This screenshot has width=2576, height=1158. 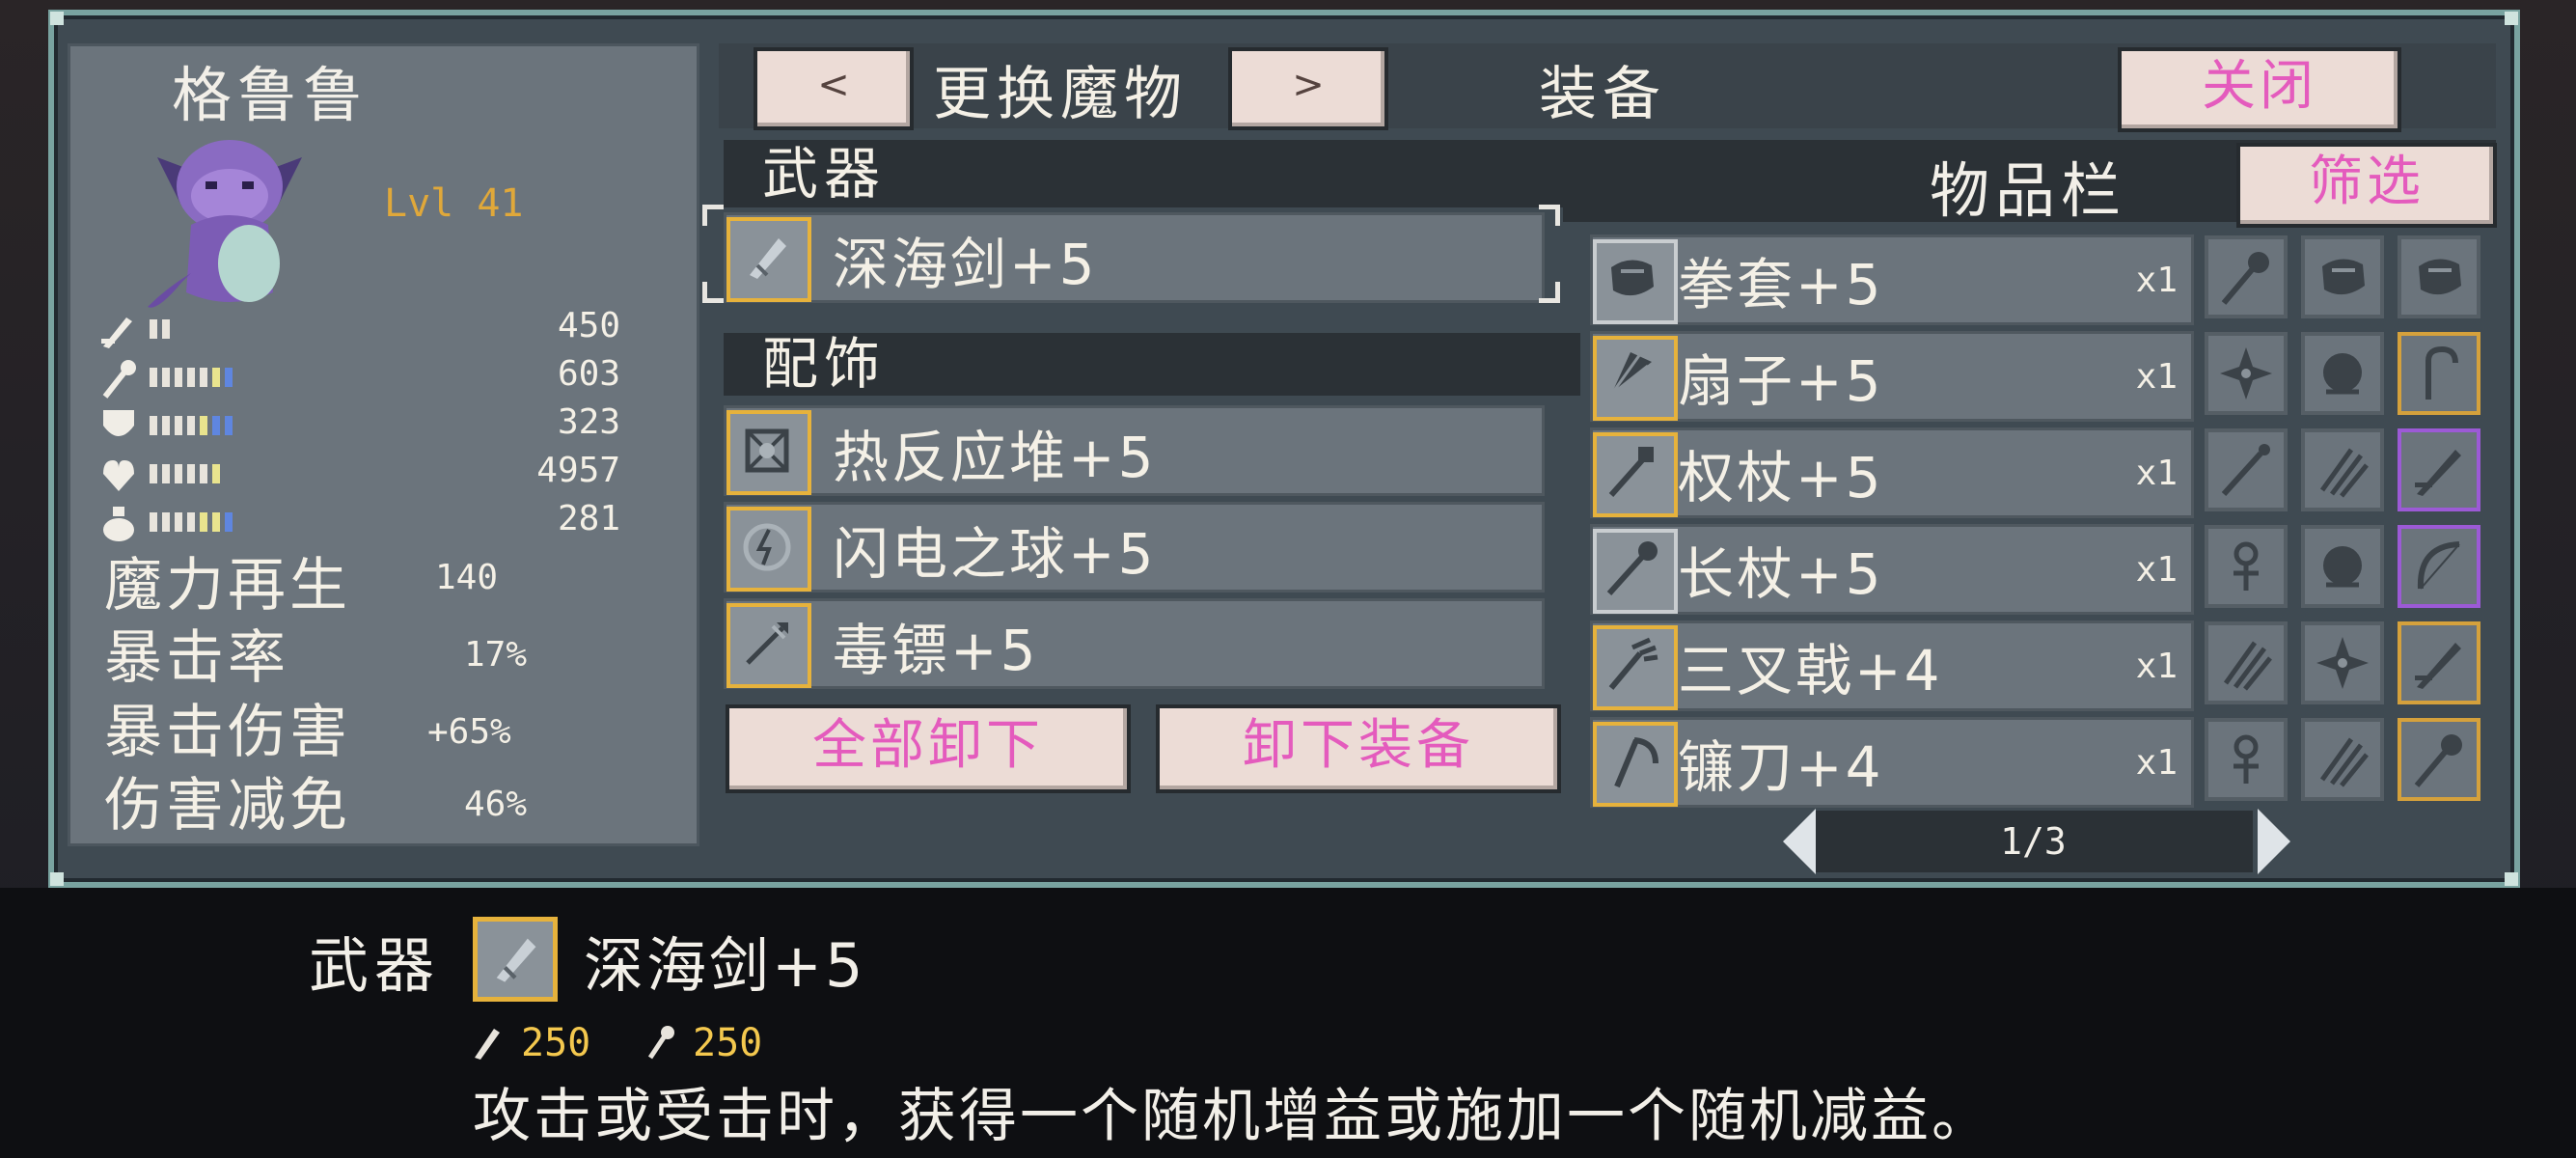 I want to click on stat-value: 450, so click(x=589, y=325).